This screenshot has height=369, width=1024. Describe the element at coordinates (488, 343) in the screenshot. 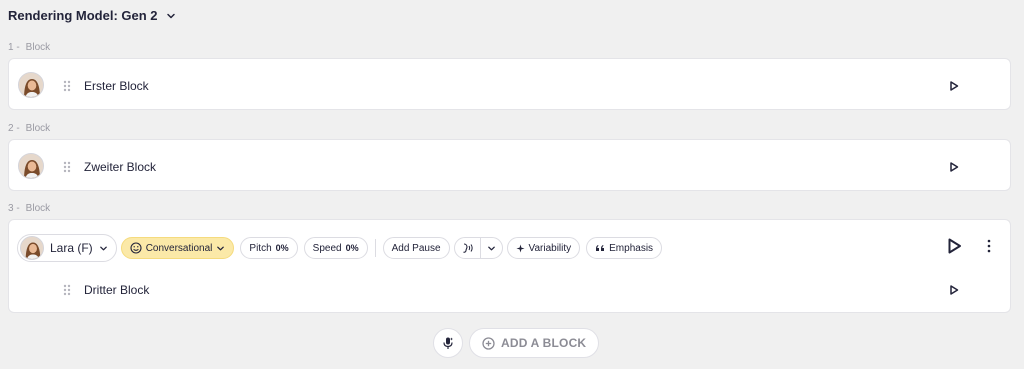

I see `plus-circle-icon` at that location.